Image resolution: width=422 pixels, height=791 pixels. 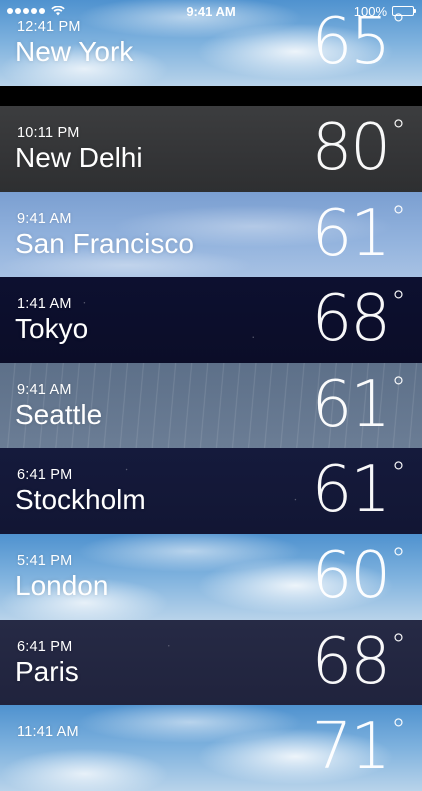 What do you see at coordinates (59, 414) in the screenshot?
I see `city-name: Seattle` at bounding box center [59, 414].